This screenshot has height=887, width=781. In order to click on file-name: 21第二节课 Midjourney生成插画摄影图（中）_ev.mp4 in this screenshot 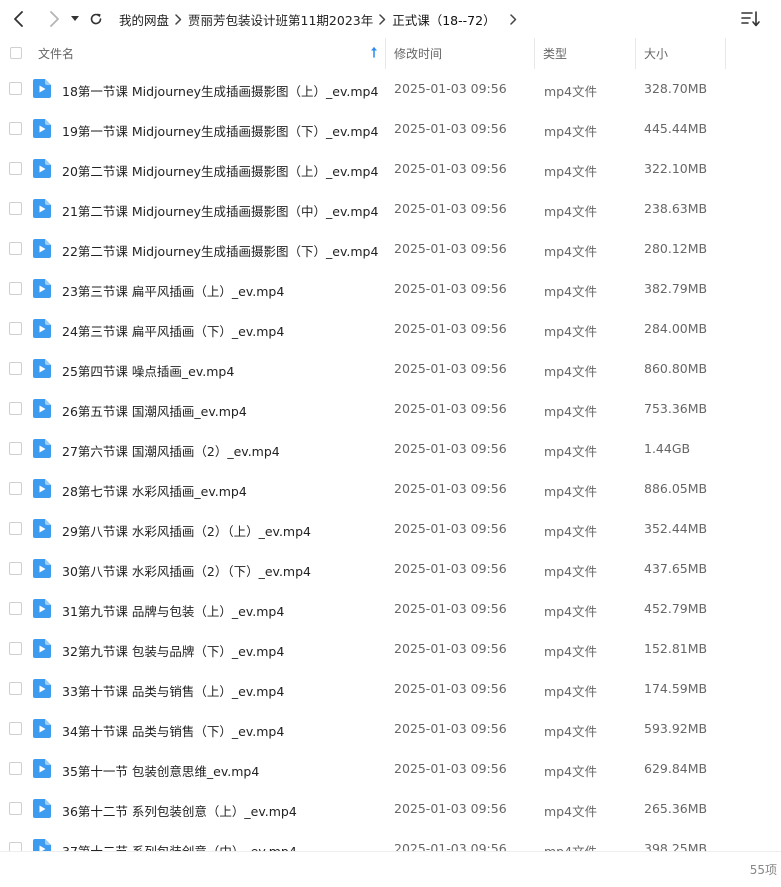, I will do `click(220, 210)`.